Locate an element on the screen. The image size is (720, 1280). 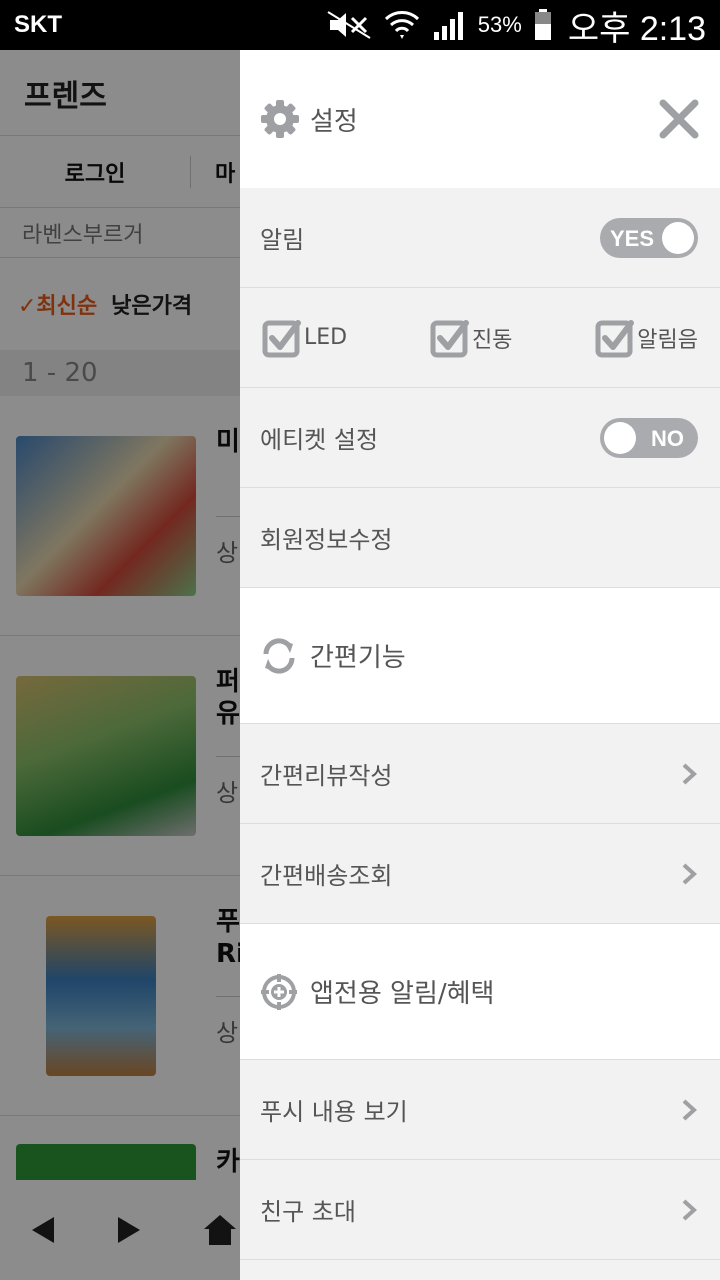
quick-delivery-label: 간편배송조회 is located at coordinates (326, 876).